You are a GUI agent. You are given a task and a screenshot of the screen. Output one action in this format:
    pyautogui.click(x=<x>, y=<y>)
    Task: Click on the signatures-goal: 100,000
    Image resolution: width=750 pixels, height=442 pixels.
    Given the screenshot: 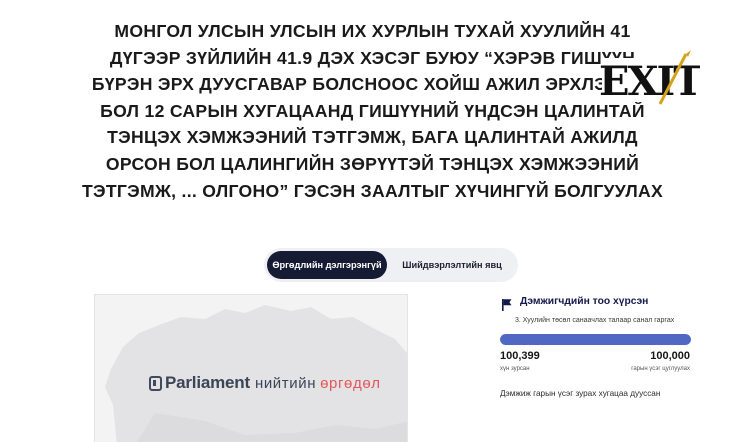 What is the action you would take?
    pyautogui.click(x=670, y=356)
    